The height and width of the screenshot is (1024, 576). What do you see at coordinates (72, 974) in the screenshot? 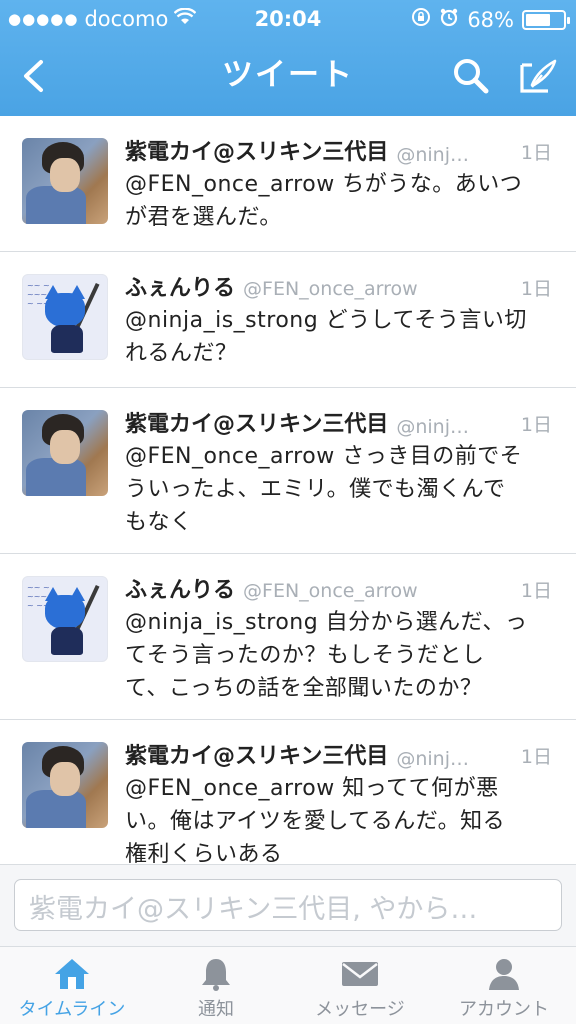
I see `home-icon` at bounding box center [72, 974].